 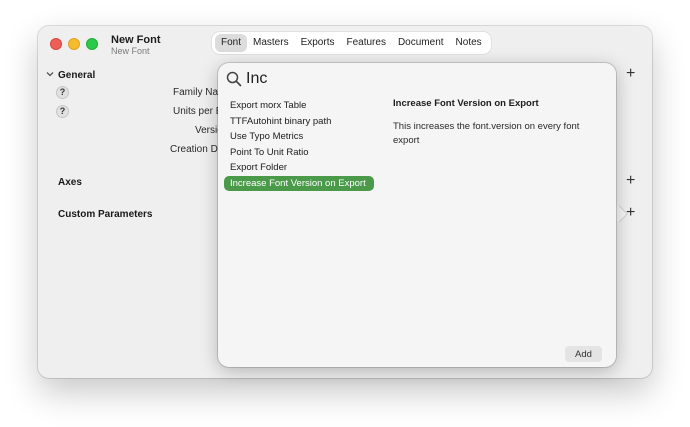 What do you see at coordinates (92, 44) in the screenshot?
I see `zoom-window-button` at bounding box center [92, 44].